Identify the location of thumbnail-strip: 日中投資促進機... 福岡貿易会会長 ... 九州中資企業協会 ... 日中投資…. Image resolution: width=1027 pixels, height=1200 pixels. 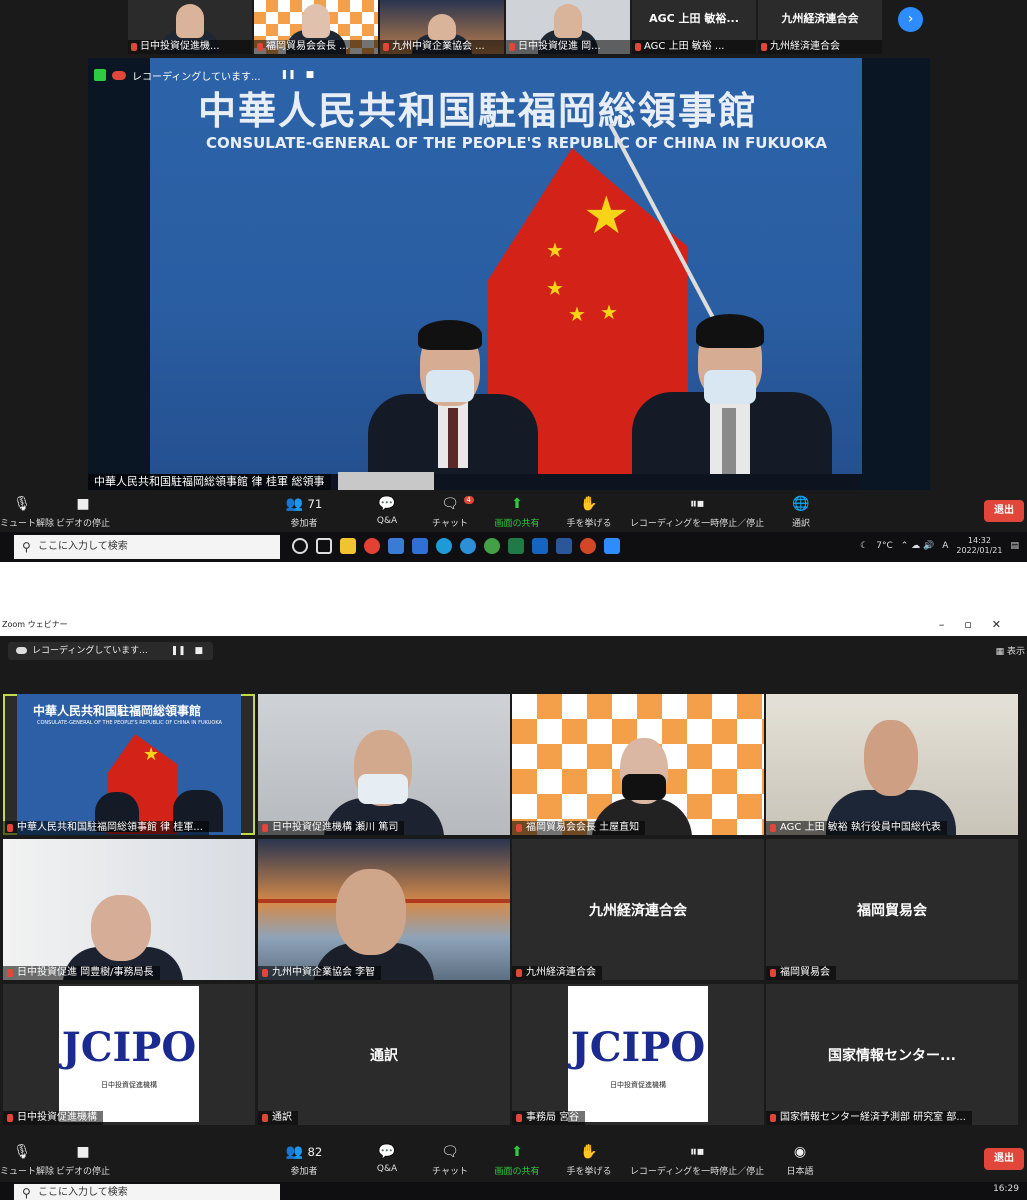
(505, 27).